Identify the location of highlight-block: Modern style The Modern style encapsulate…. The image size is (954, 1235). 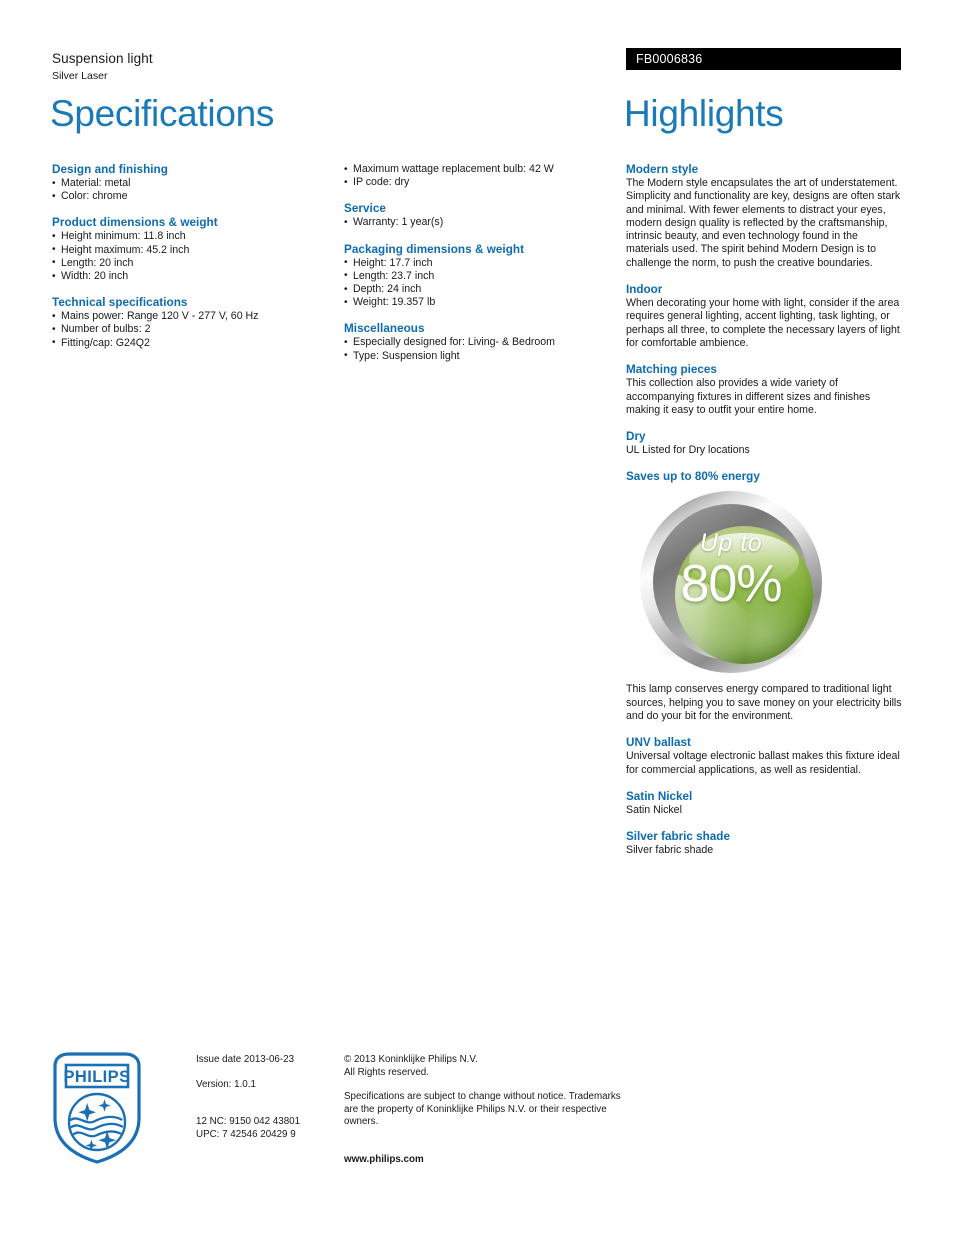
(764, 216).